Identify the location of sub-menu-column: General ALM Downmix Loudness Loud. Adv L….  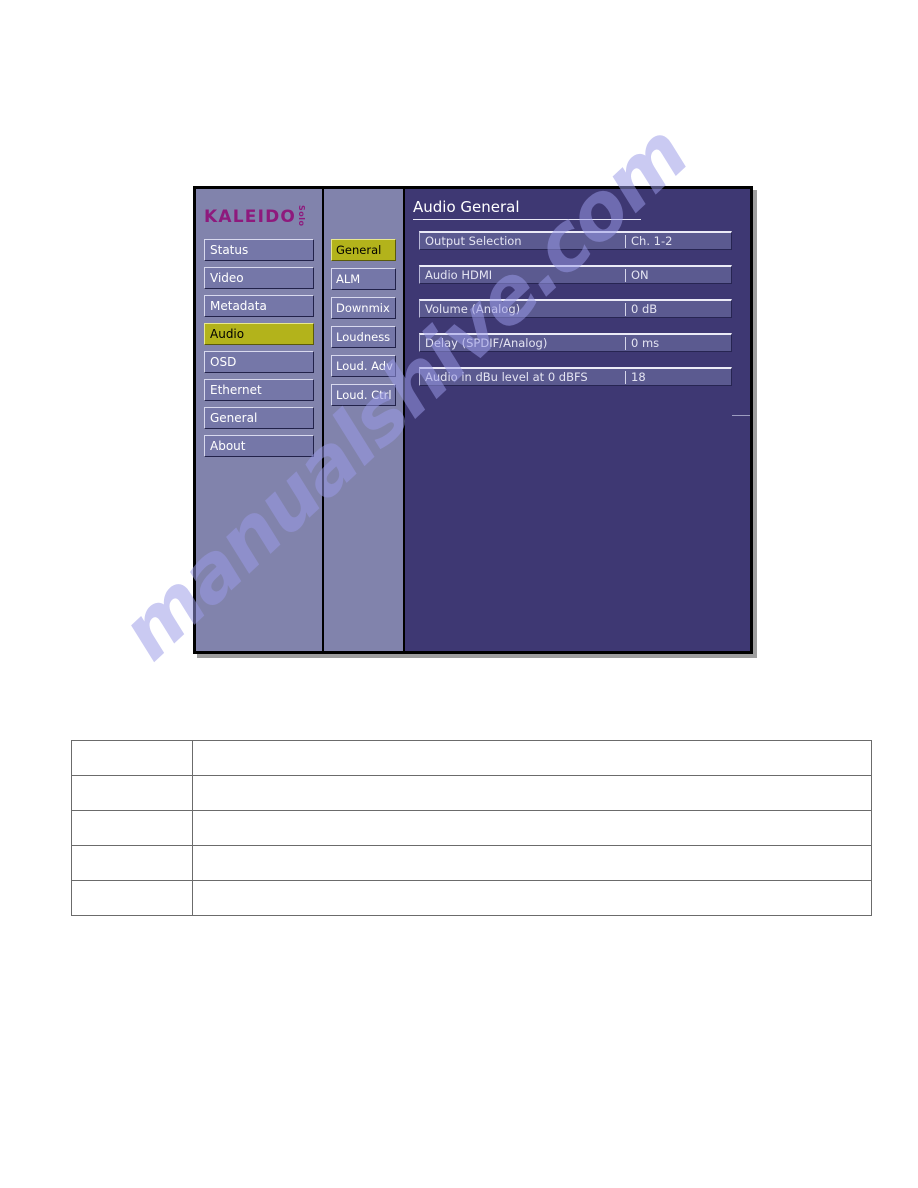
(363, 420).